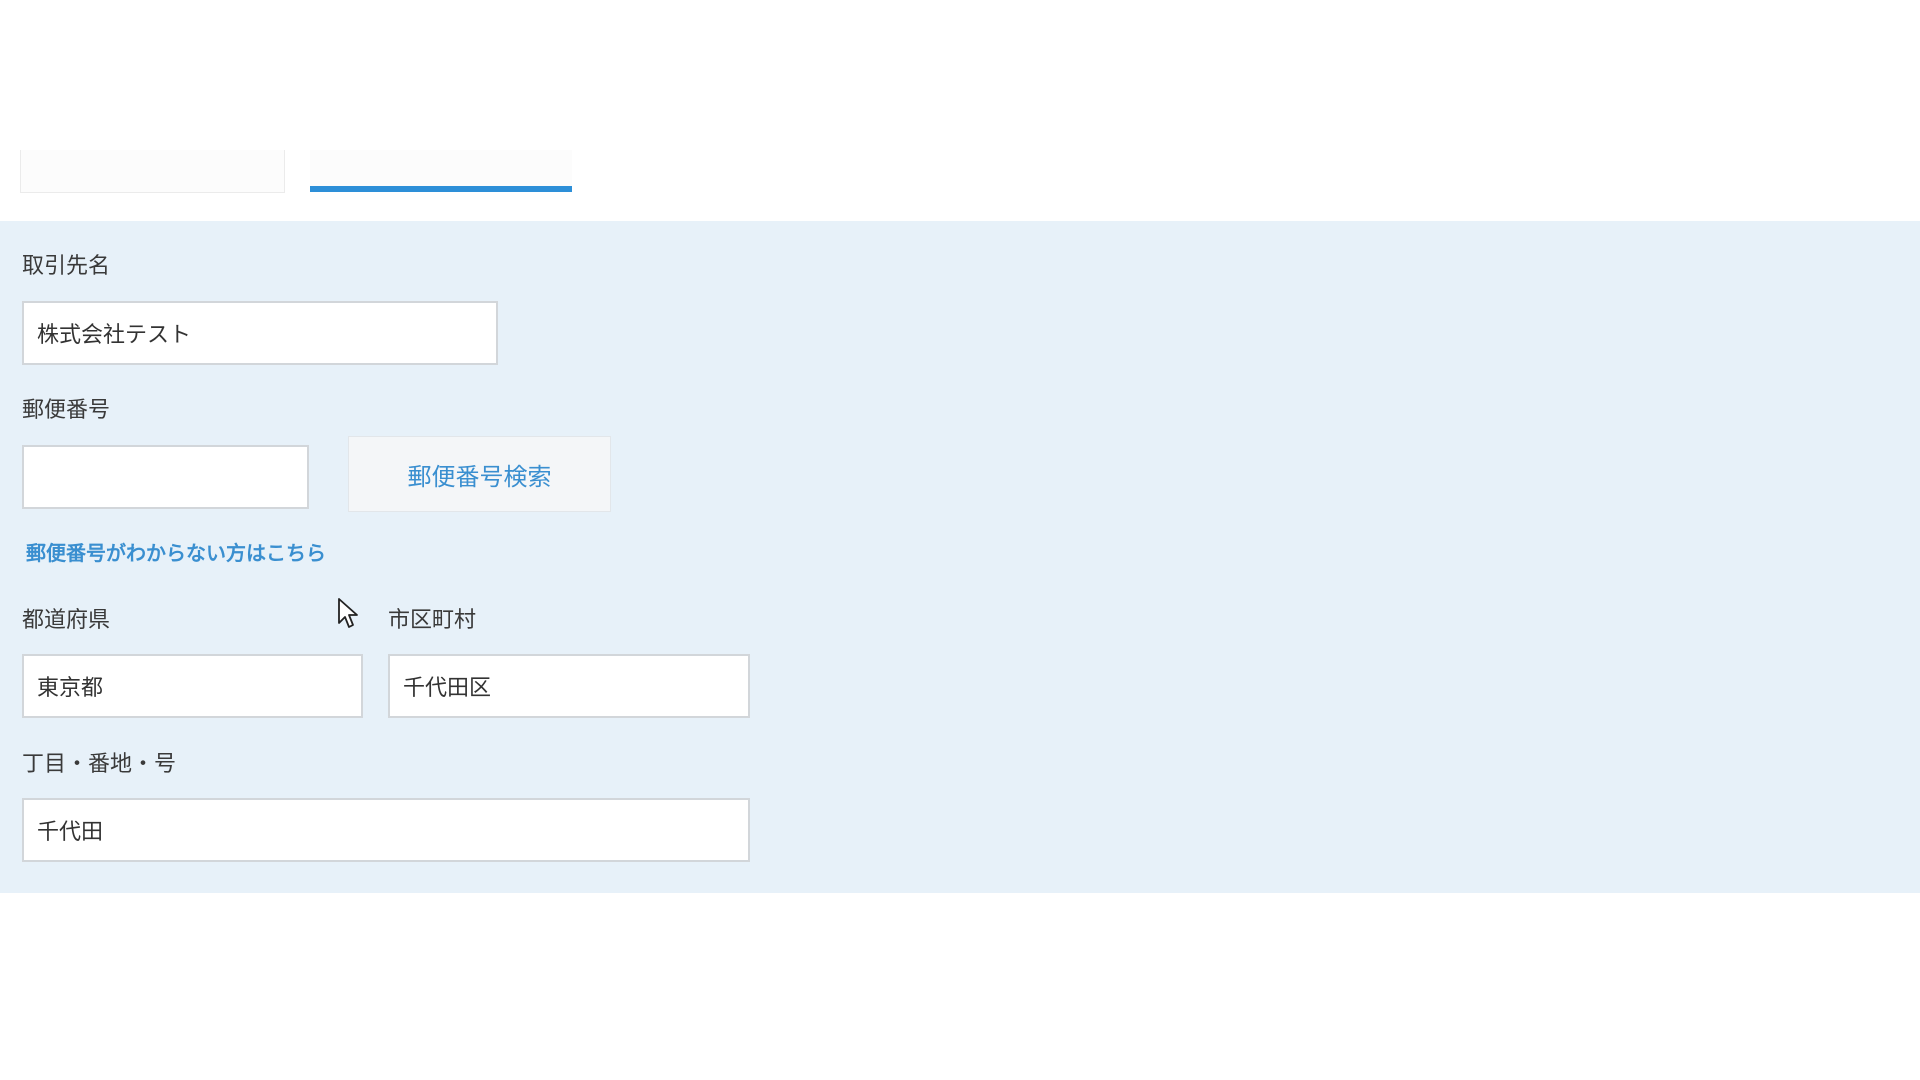 This screenshot has height=1080, width=1920. What do you see at coordinates (569, 686) in the screenshot?
I see `city-input` at bounding box center [569, 686].